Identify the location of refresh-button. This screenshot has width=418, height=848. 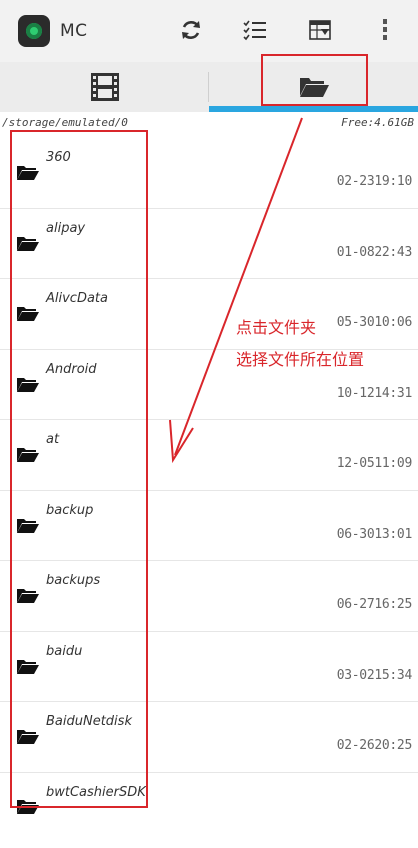
(191, 30).